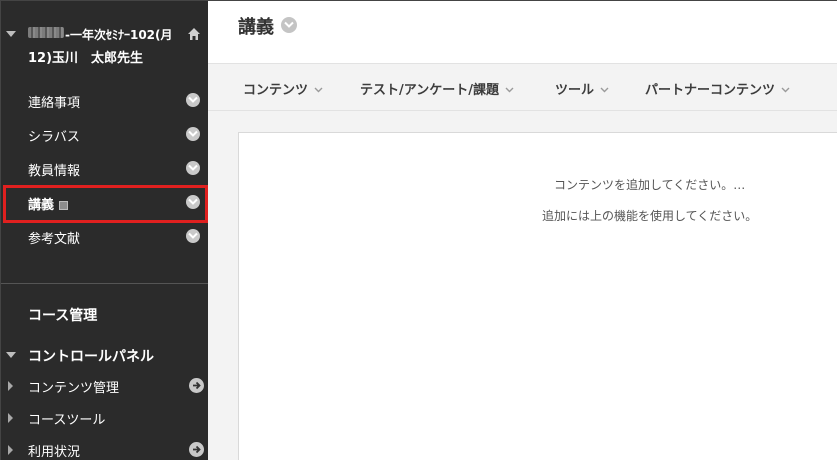 This screenshot has width=837, height=460. What do you see at coordinates (104, 449) in the screenshot?
I see `panel-item-usage: 利用状況` at bounding box center [104, 449].